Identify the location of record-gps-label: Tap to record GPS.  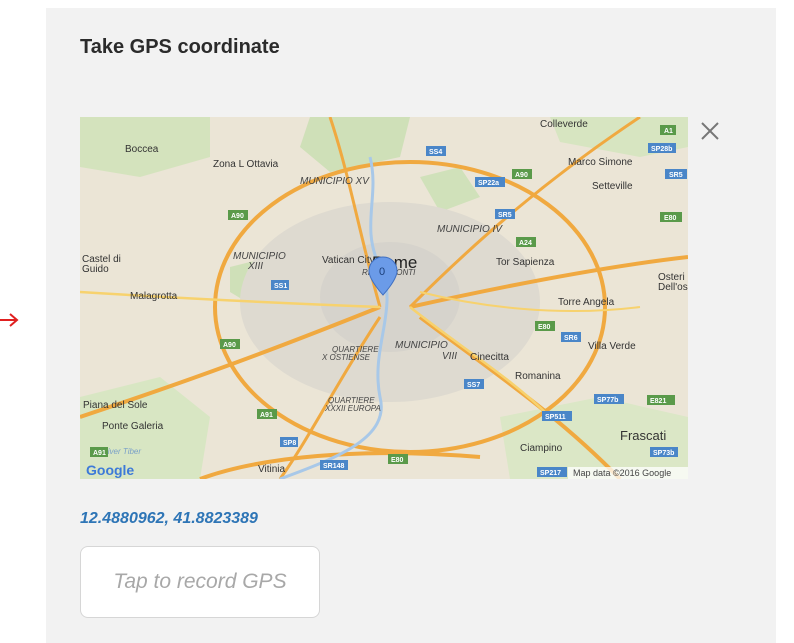
(200, 581).